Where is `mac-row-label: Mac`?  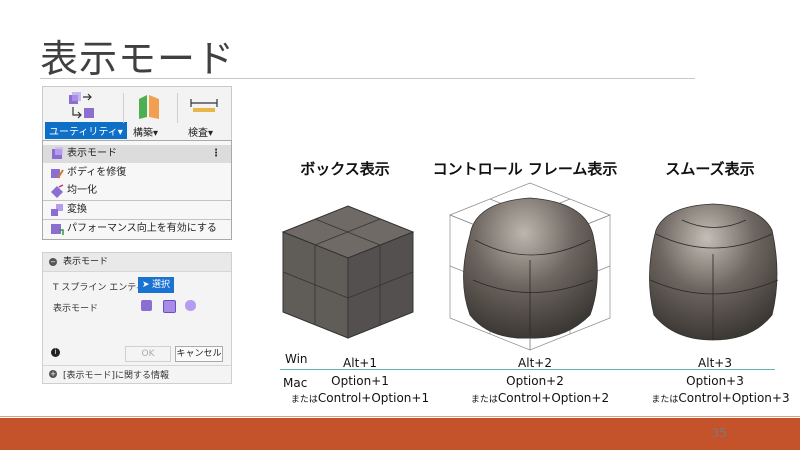 mac-row-label: Mac is located at coordinates (295, 383).